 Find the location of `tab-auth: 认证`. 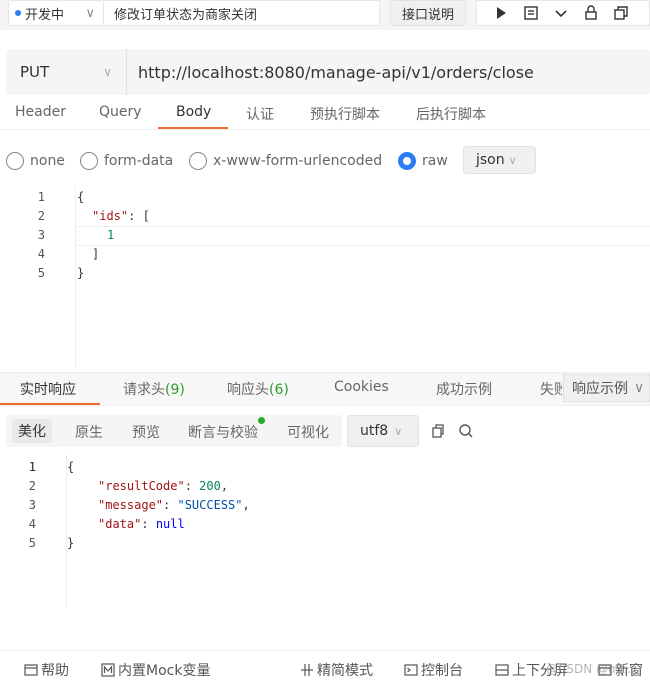

tab-auth: 认证 is located at coordinates (260, 114).